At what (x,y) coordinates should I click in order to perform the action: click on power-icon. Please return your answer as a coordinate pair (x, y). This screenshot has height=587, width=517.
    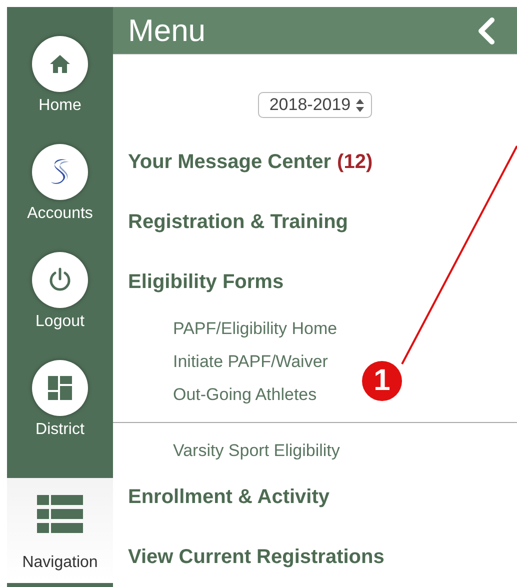
    Looking at the image, I should click on (60, 280).